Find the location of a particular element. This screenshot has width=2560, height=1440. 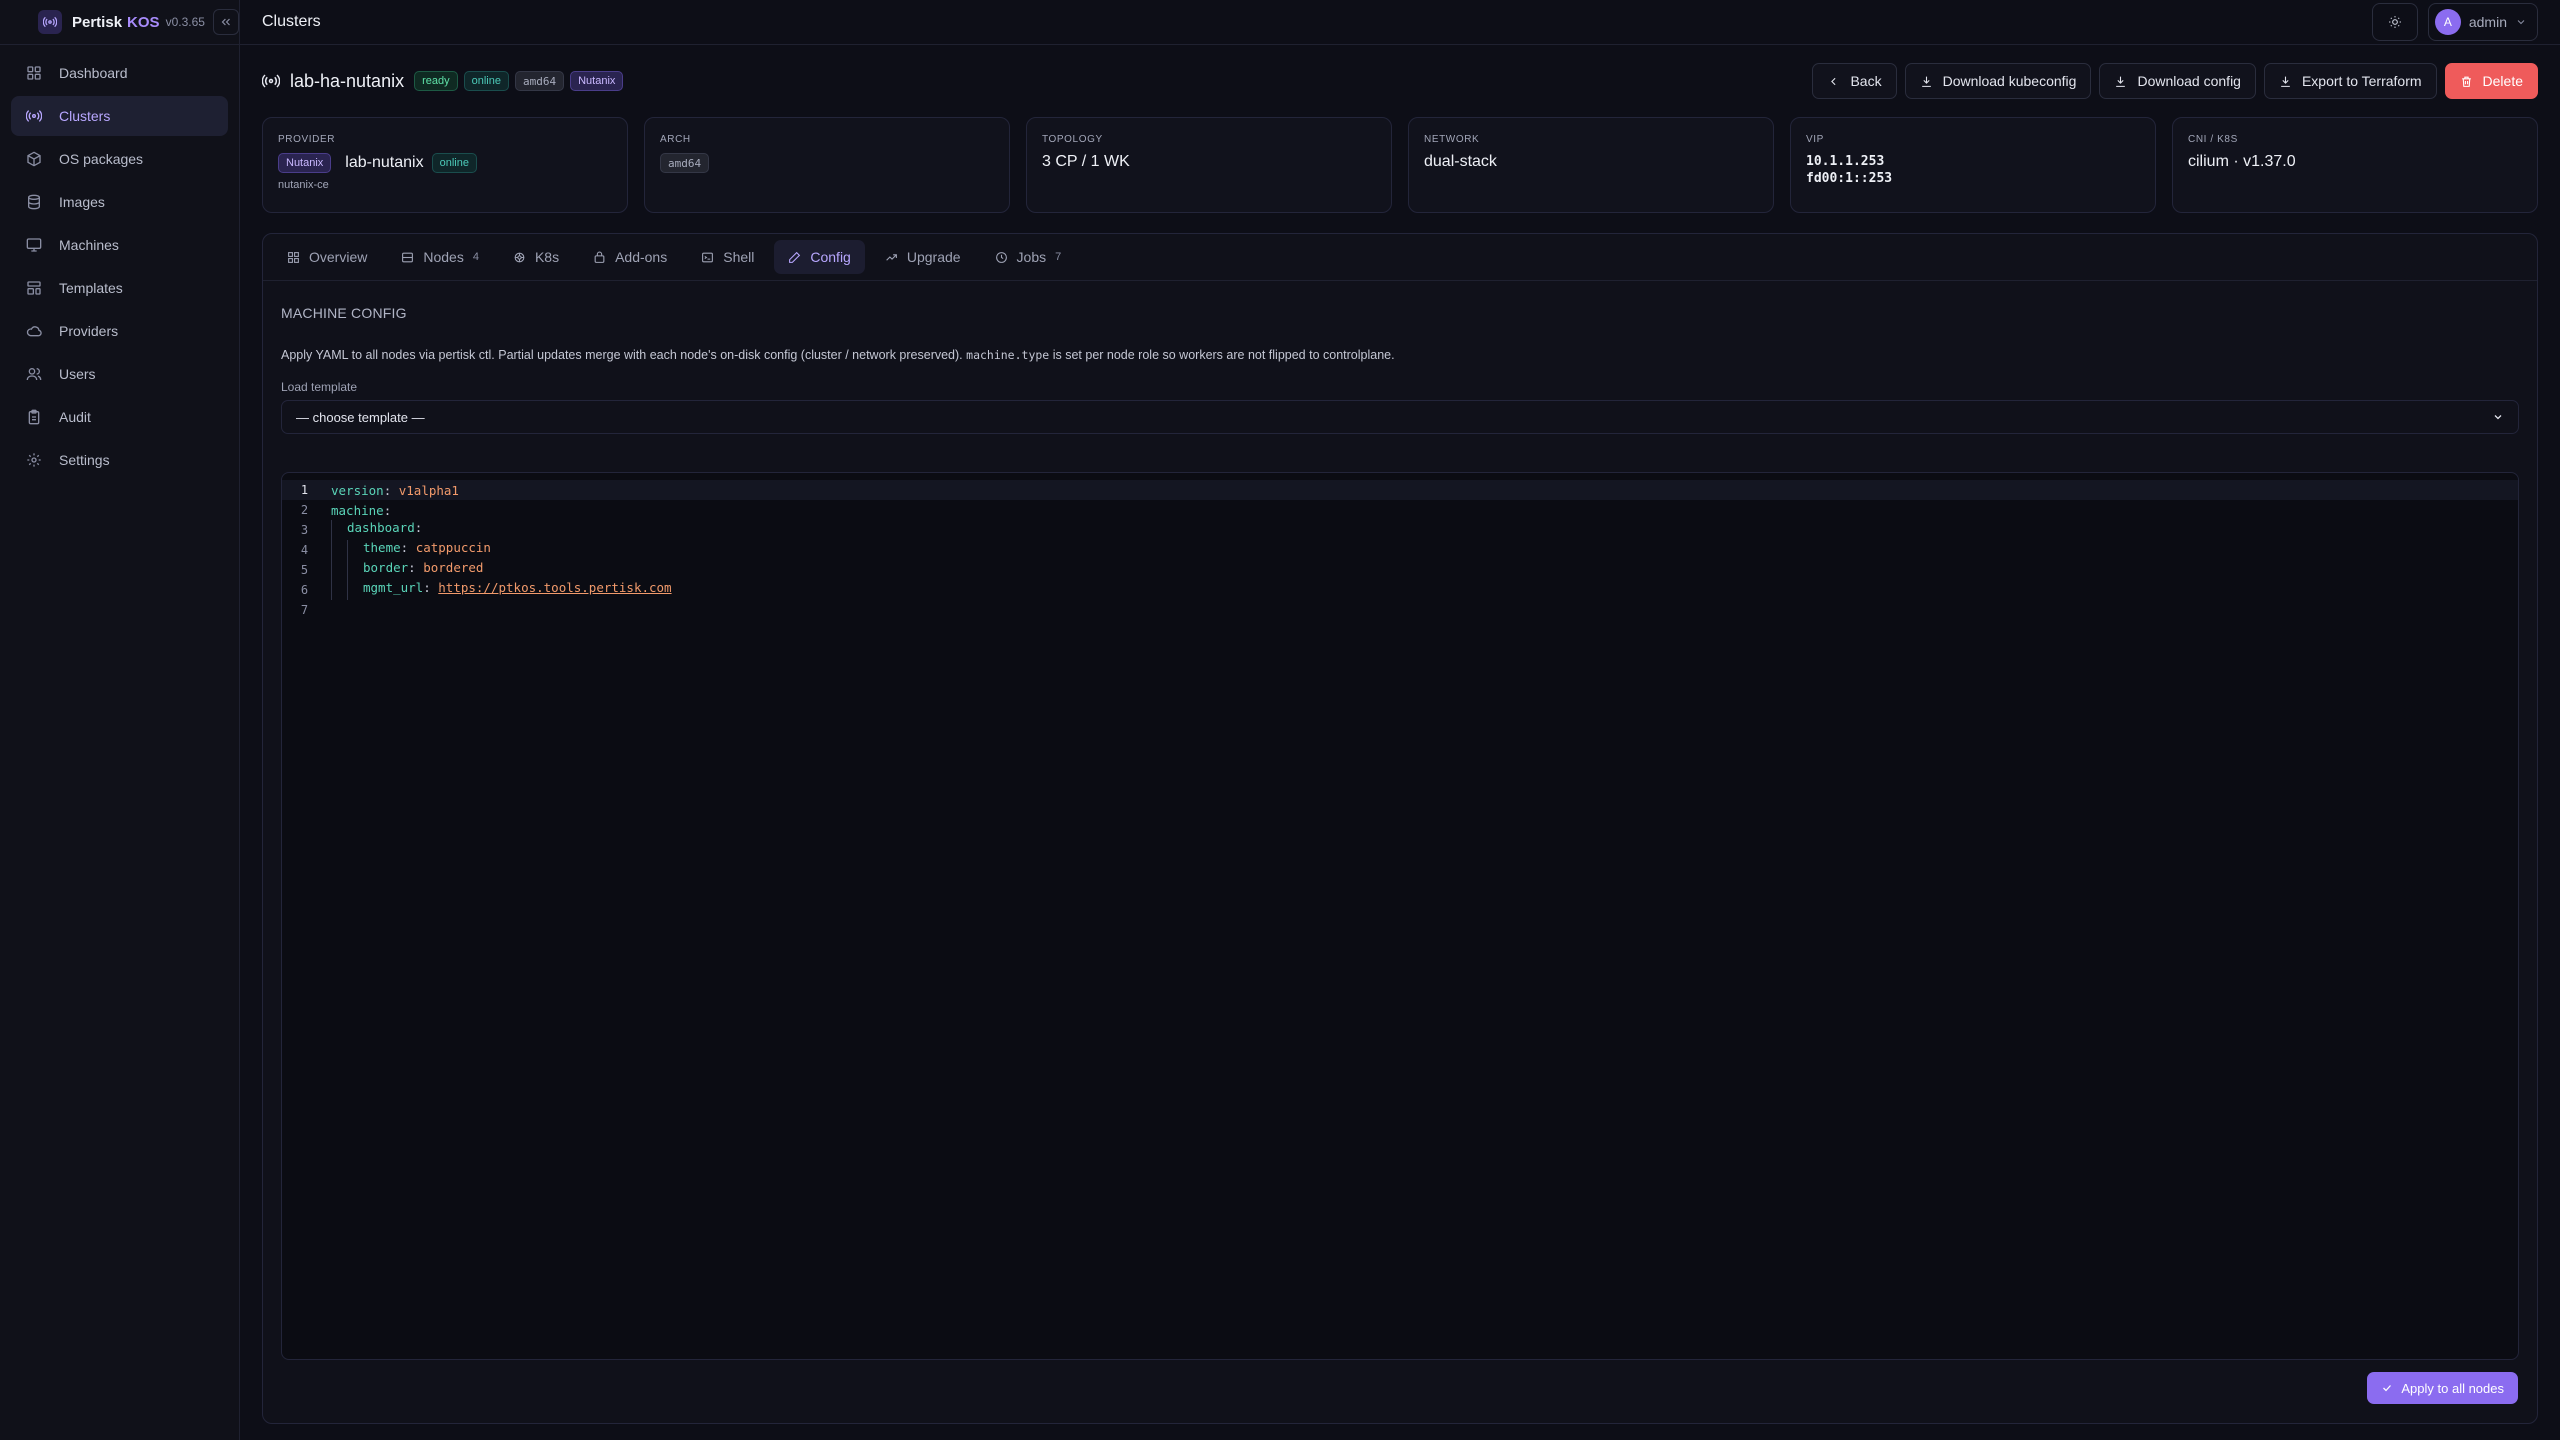

user-menu-button: A admin is located at coordinates (2482, 22).